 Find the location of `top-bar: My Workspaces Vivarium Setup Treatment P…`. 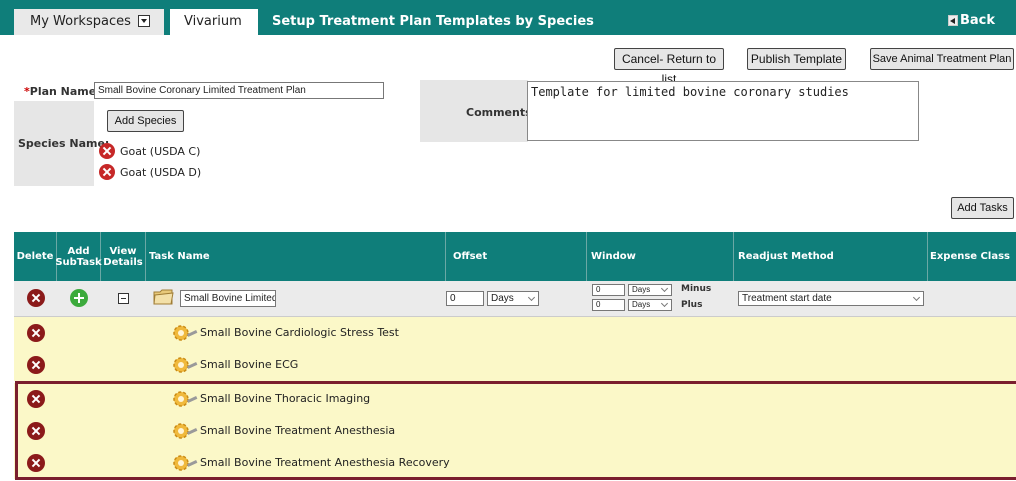

top-bar: My Workspaces Vivarium Setup Treatment P… is located at coordinates (508, 17).